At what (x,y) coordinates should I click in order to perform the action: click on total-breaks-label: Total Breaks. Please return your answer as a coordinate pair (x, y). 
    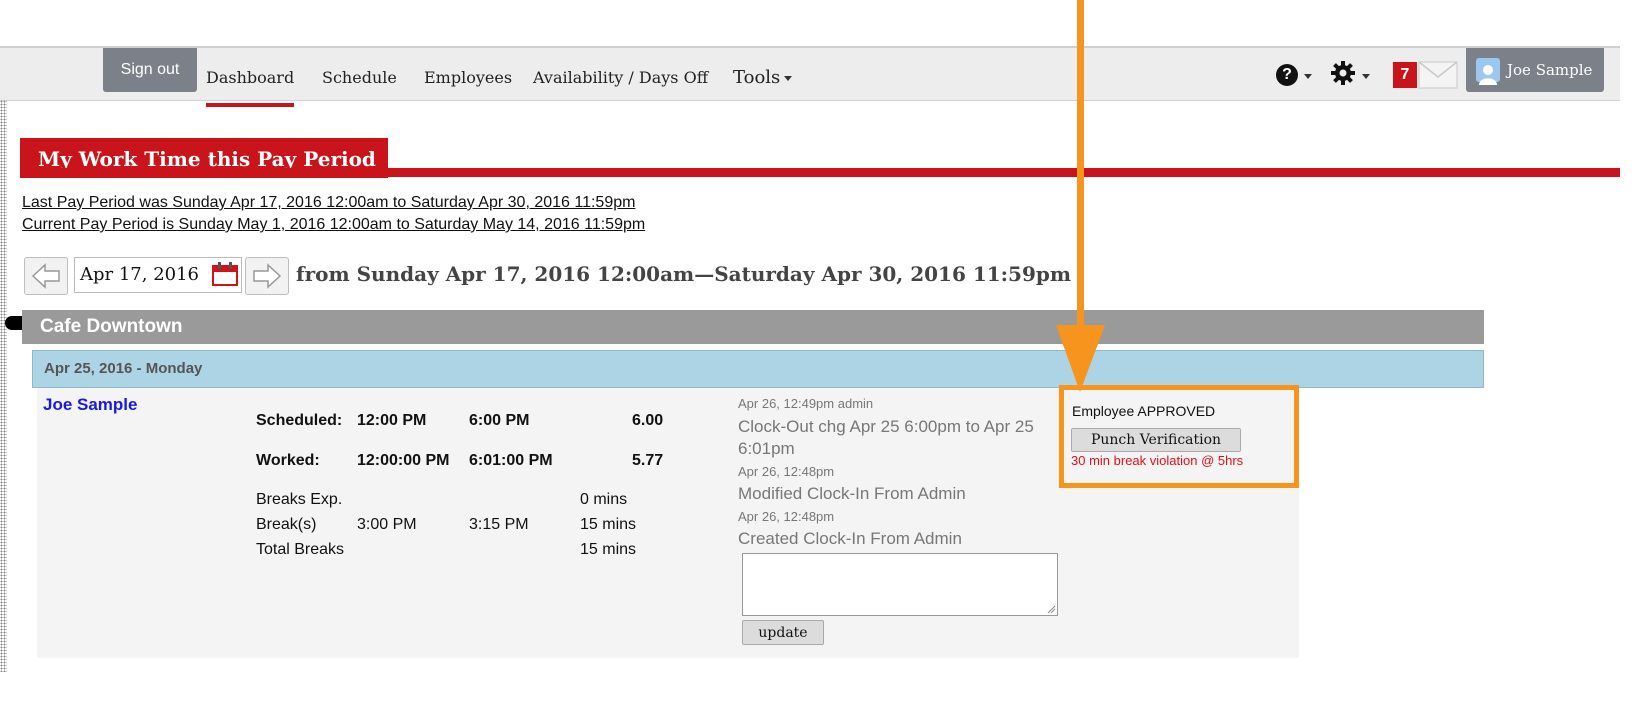
    Looking at the image, I should click on (300, 549).